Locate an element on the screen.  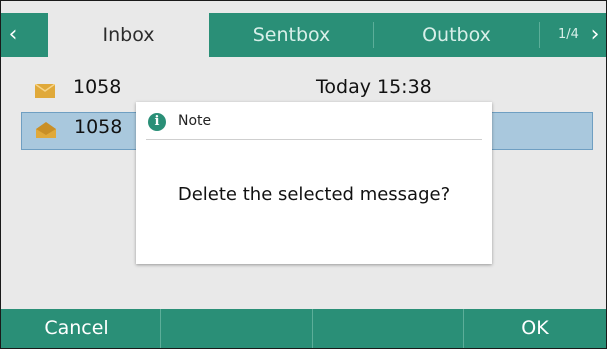
tab-inbox: Inbox is located at coordinates (128, 35).